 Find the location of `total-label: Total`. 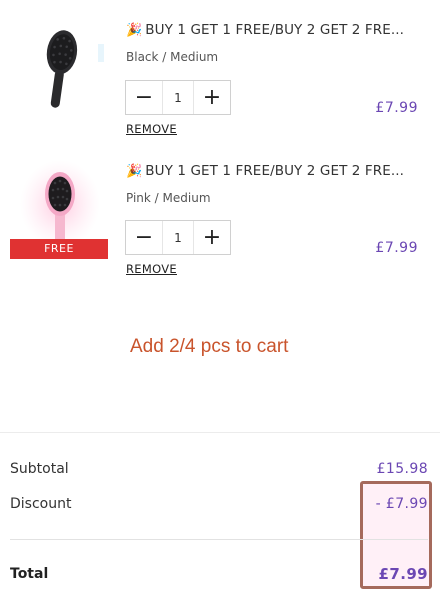

total-label: Total is located at coordinates (29, 574).